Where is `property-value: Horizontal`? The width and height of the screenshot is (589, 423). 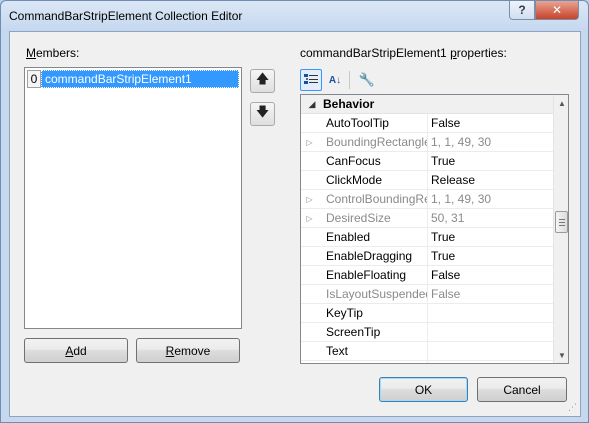
property-value: Horizontal is located at coordinates (490, 362).